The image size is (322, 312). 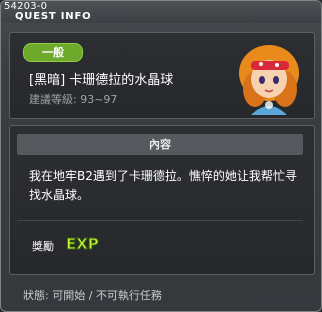 What do you see at coordinates (73, 99) in the screenshot?
I see `recommended-level: 建議等級: 93~97` at bounding box center [73, 99].